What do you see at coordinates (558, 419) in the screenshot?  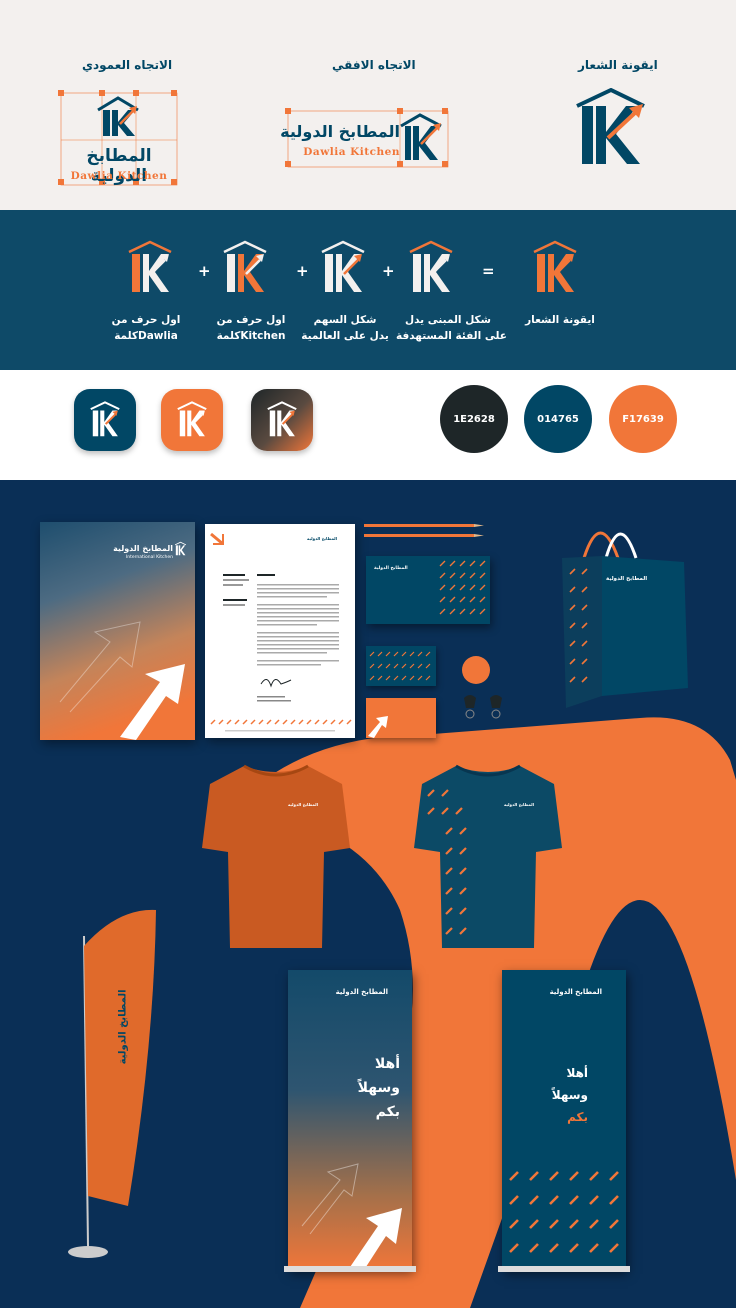 I see `swatch-navy: 014765` at bounding box center [558, 419].